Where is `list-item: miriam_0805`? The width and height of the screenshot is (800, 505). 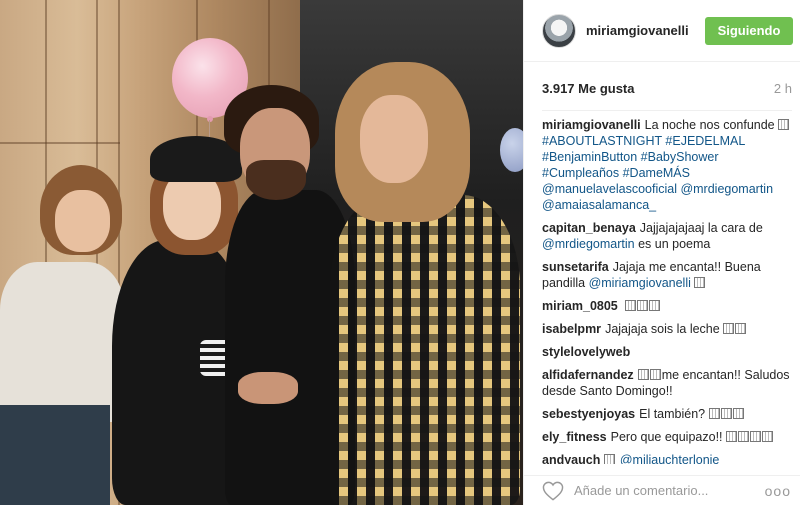
list-item: miriam_0805 is located at coordinates (668, 306).